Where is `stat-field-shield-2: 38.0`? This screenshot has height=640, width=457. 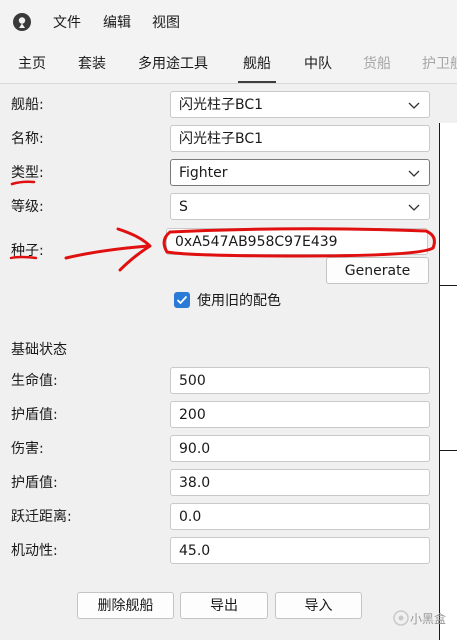
stat-field-shield-2: 38.0 is located at coordinates (300, 482).